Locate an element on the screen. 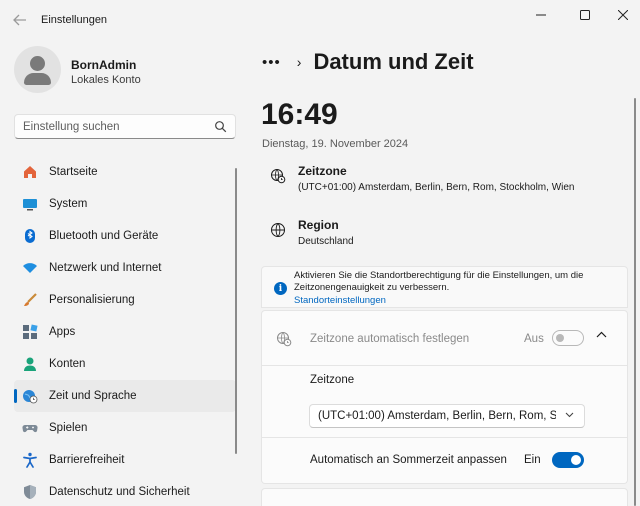  brush-icon is located at coordinates (30, 300).